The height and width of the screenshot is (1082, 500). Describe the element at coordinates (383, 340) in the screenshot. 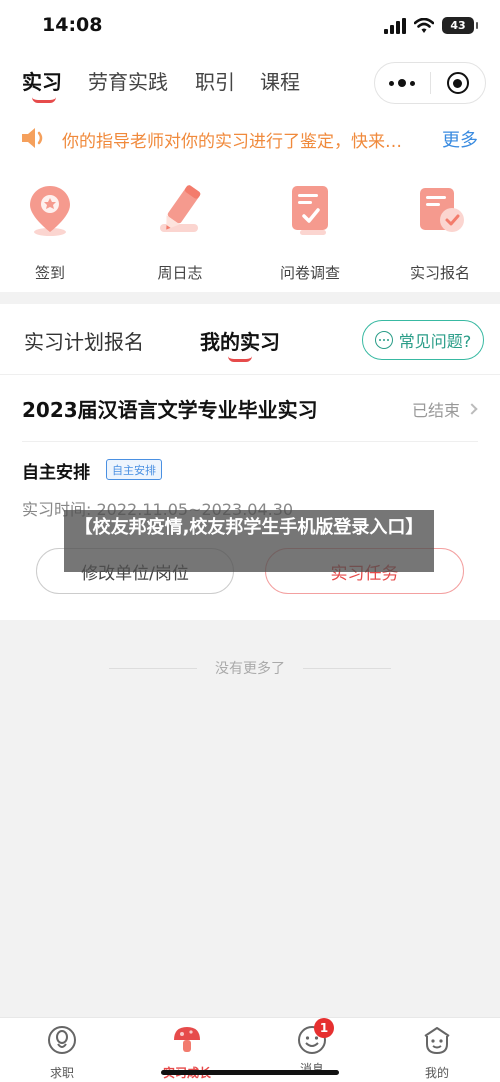

I see `chat-bubble-icon` at that location.